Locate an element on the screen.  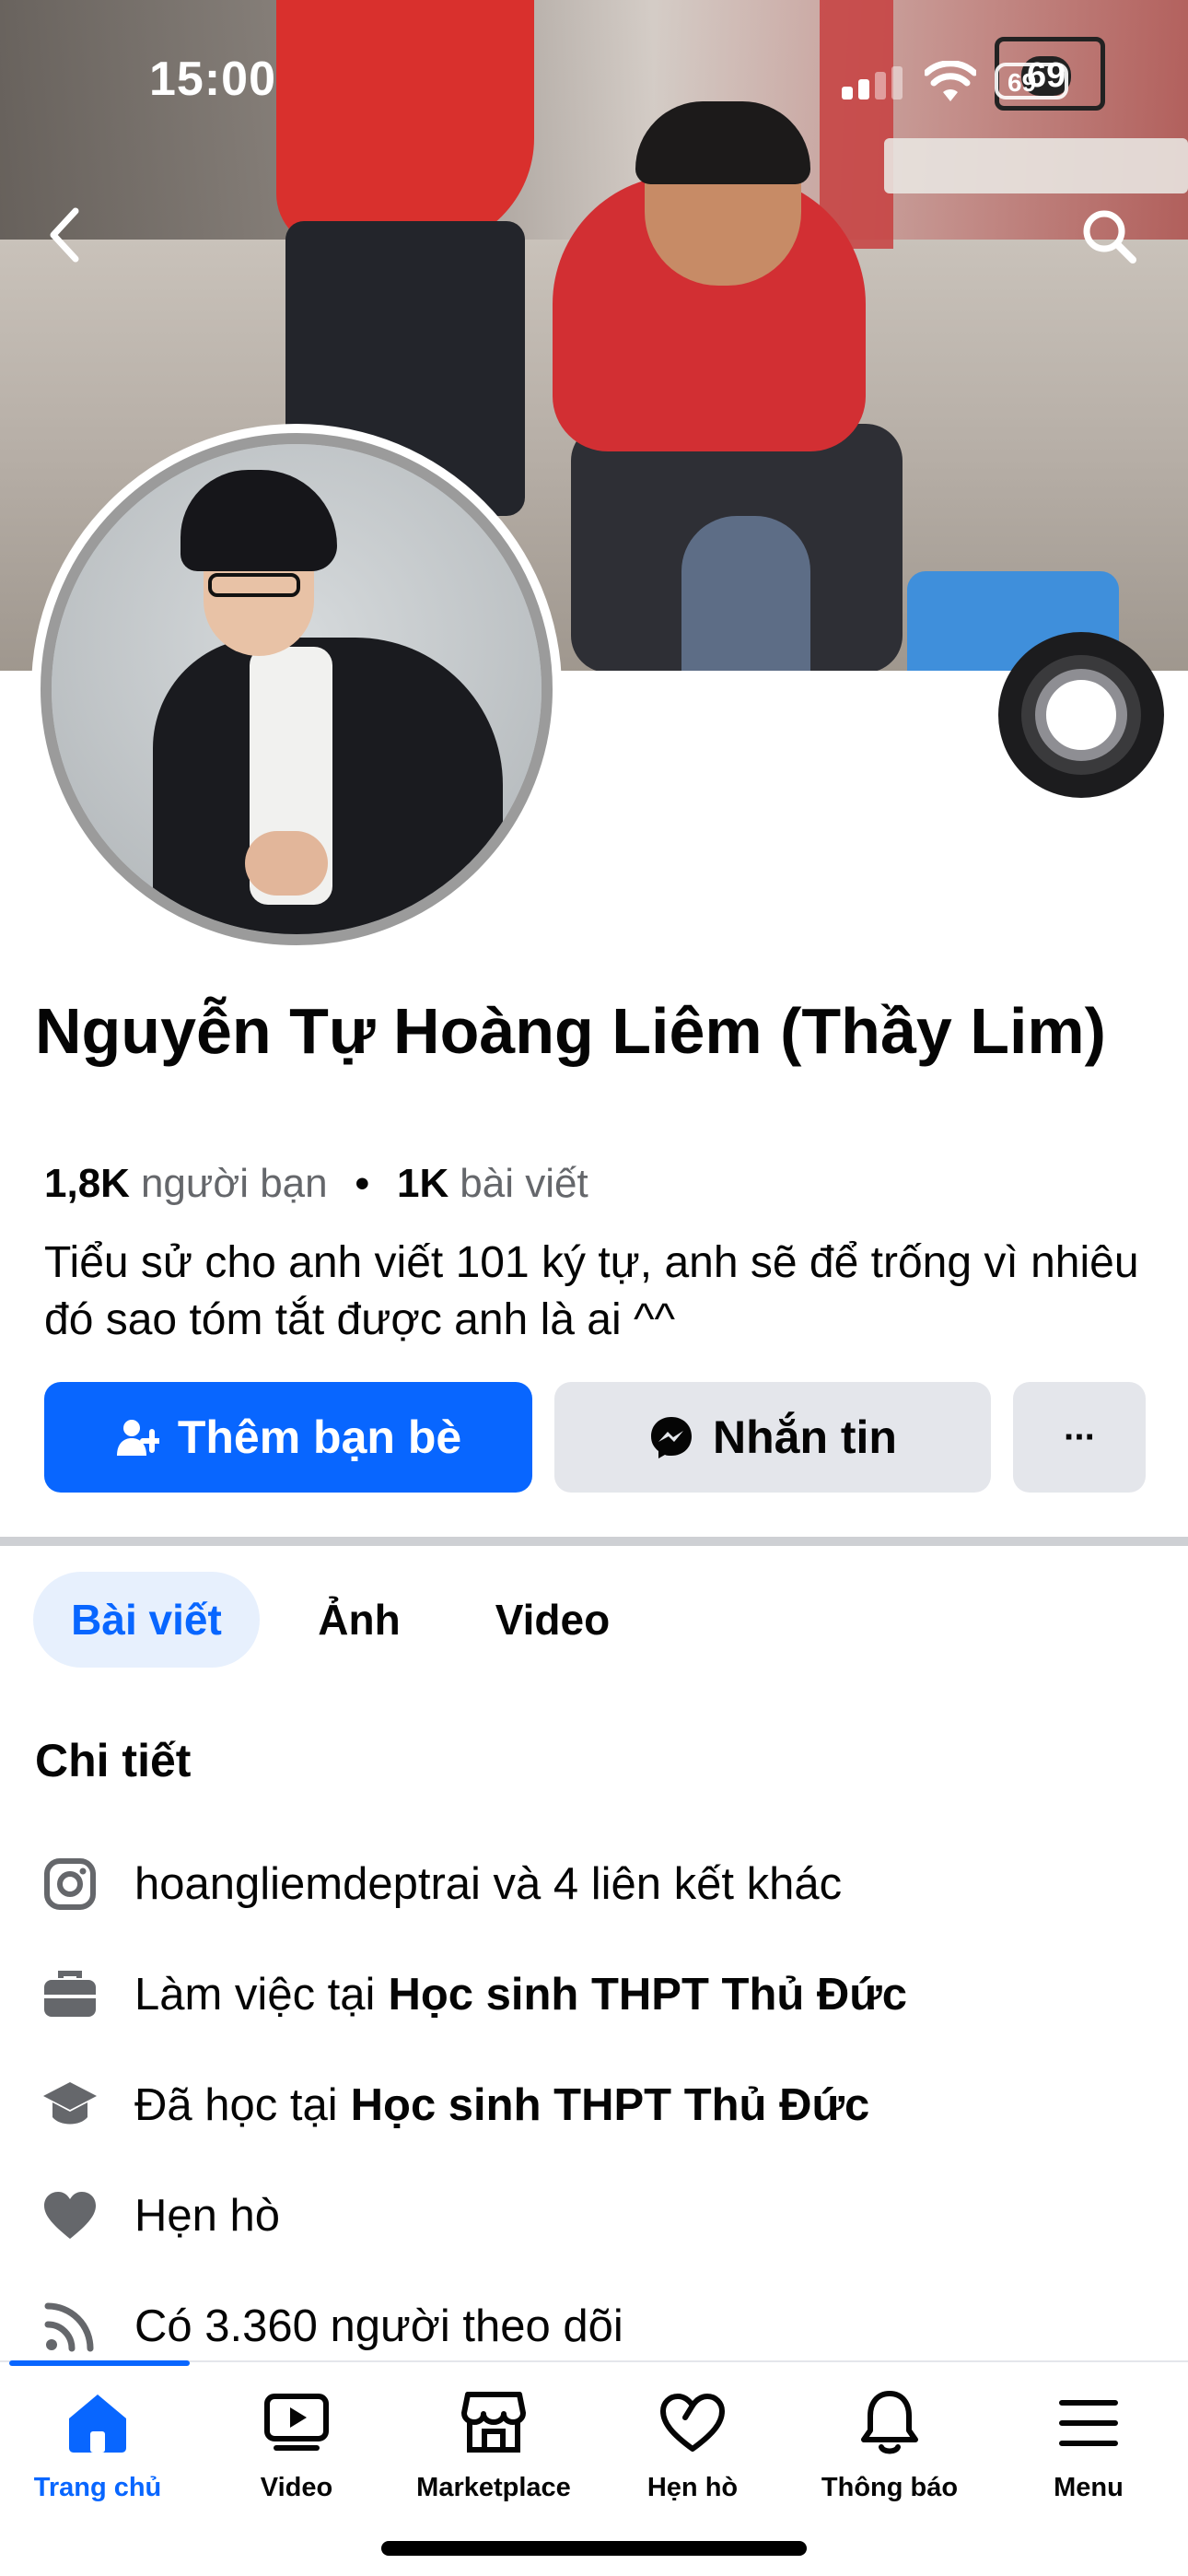
detail-work: Làm việc tại Học sinh THPT Thủ Đức is located at coordinates (602, 1994).